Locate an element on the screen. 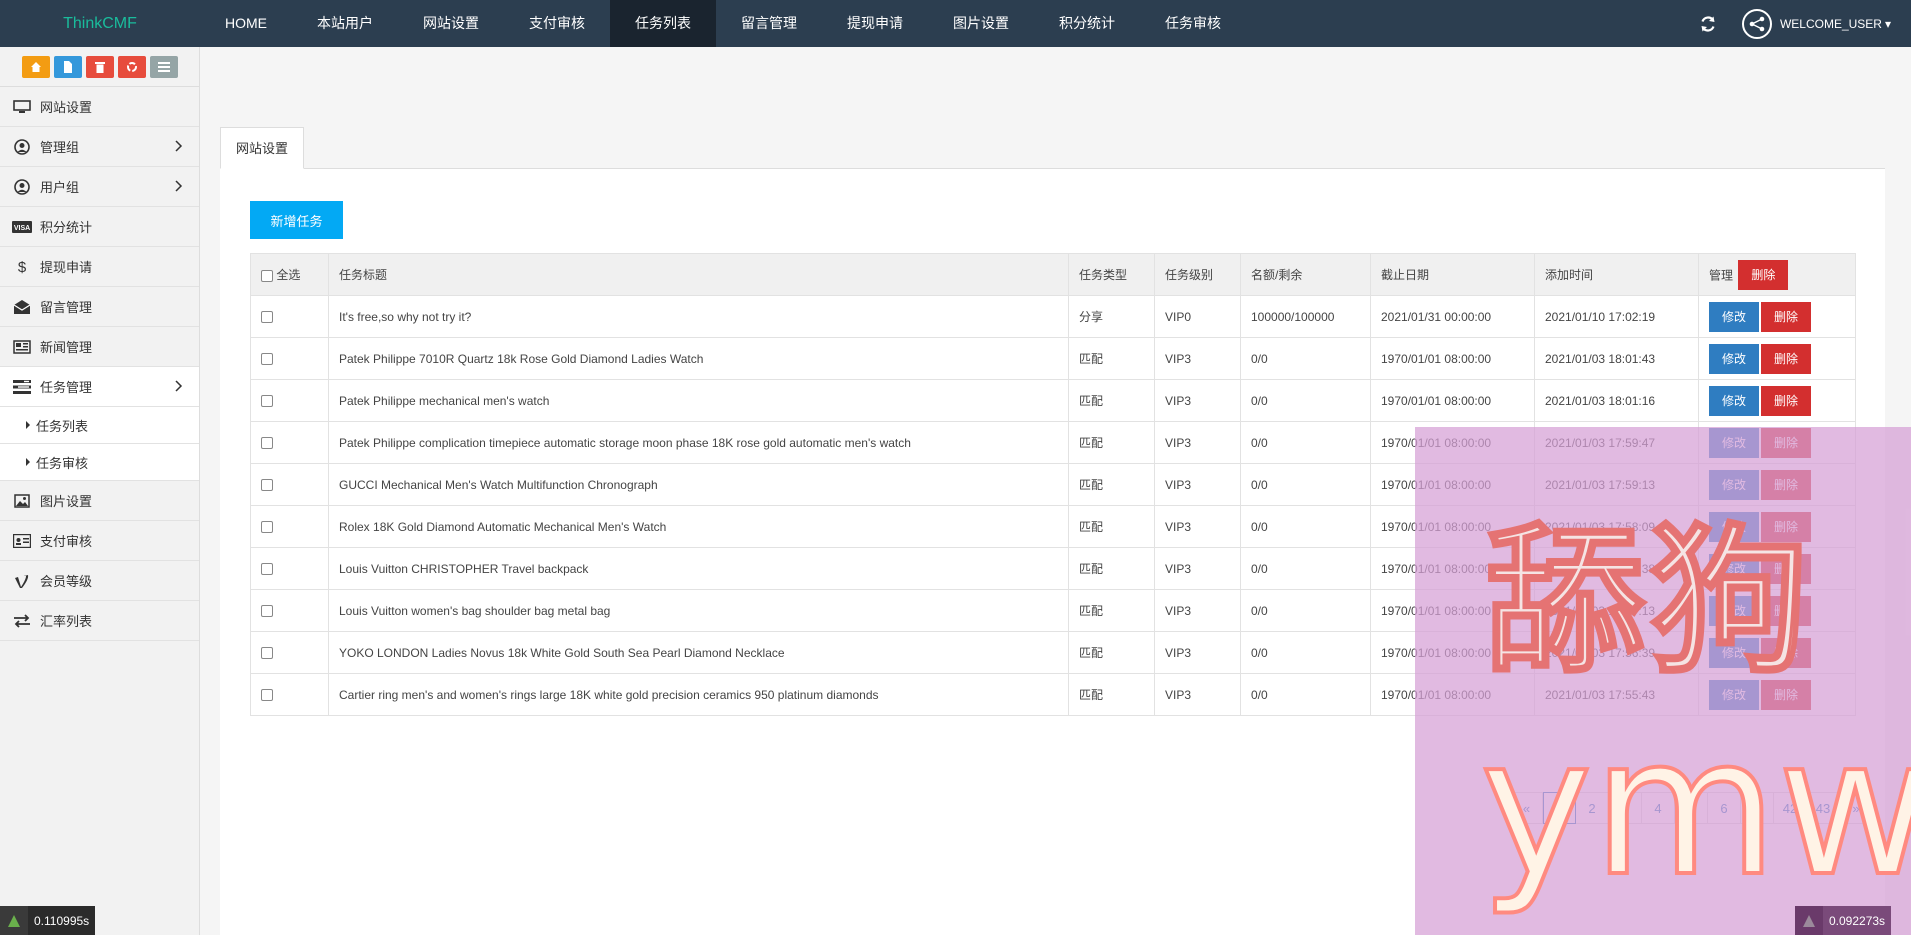 This screenshot has height=935, width=1911. add-task-button: 新增任务 is located at coordinates (296, 220).